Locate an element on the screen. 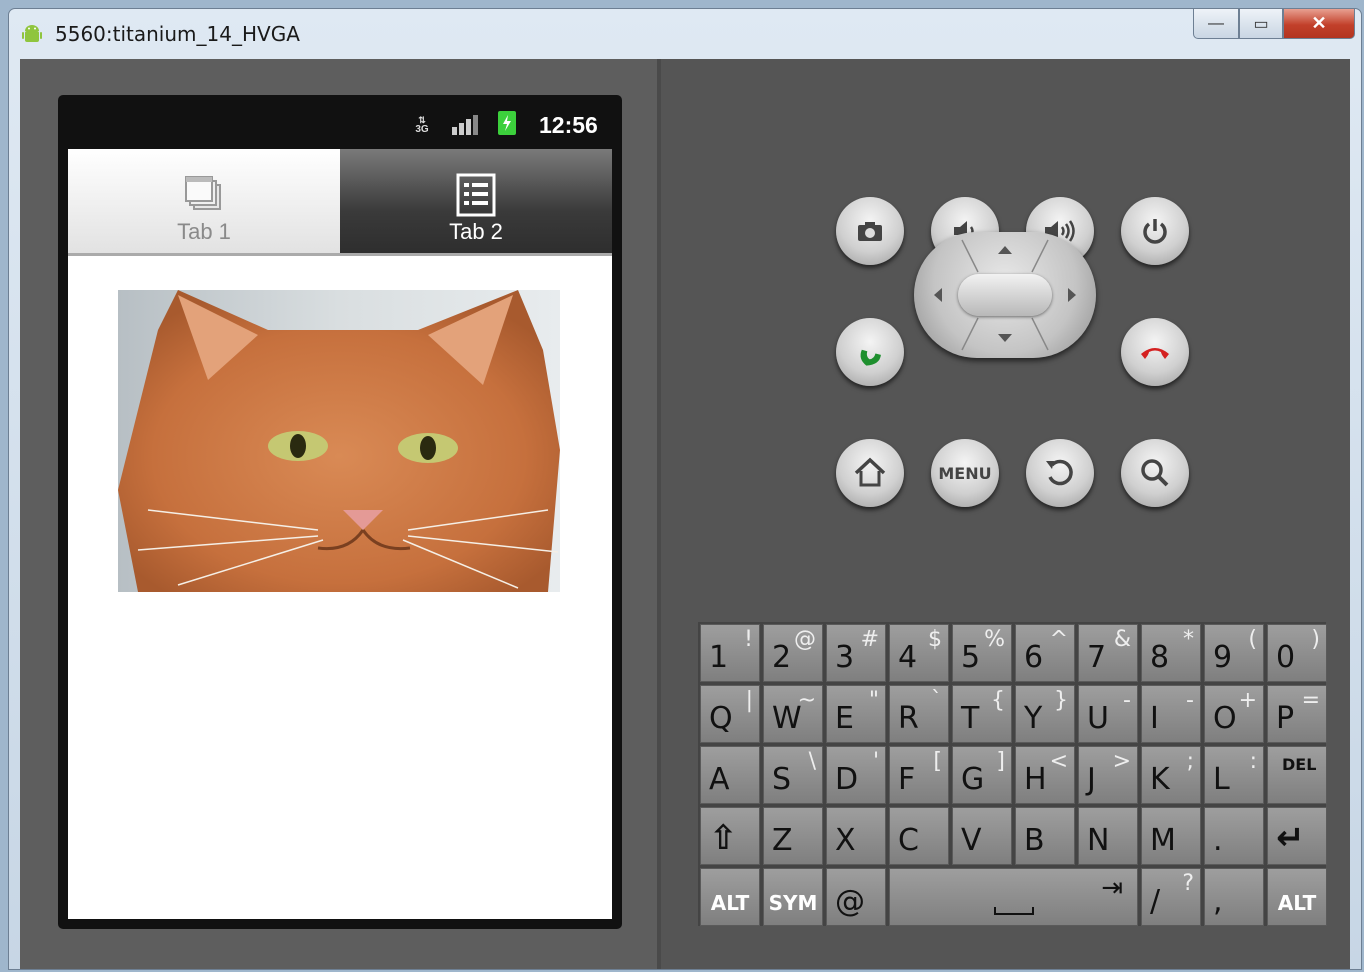 The height and width of the screenshot is (972, 1364). key-3-4: V is located at coordinates (982, 836).